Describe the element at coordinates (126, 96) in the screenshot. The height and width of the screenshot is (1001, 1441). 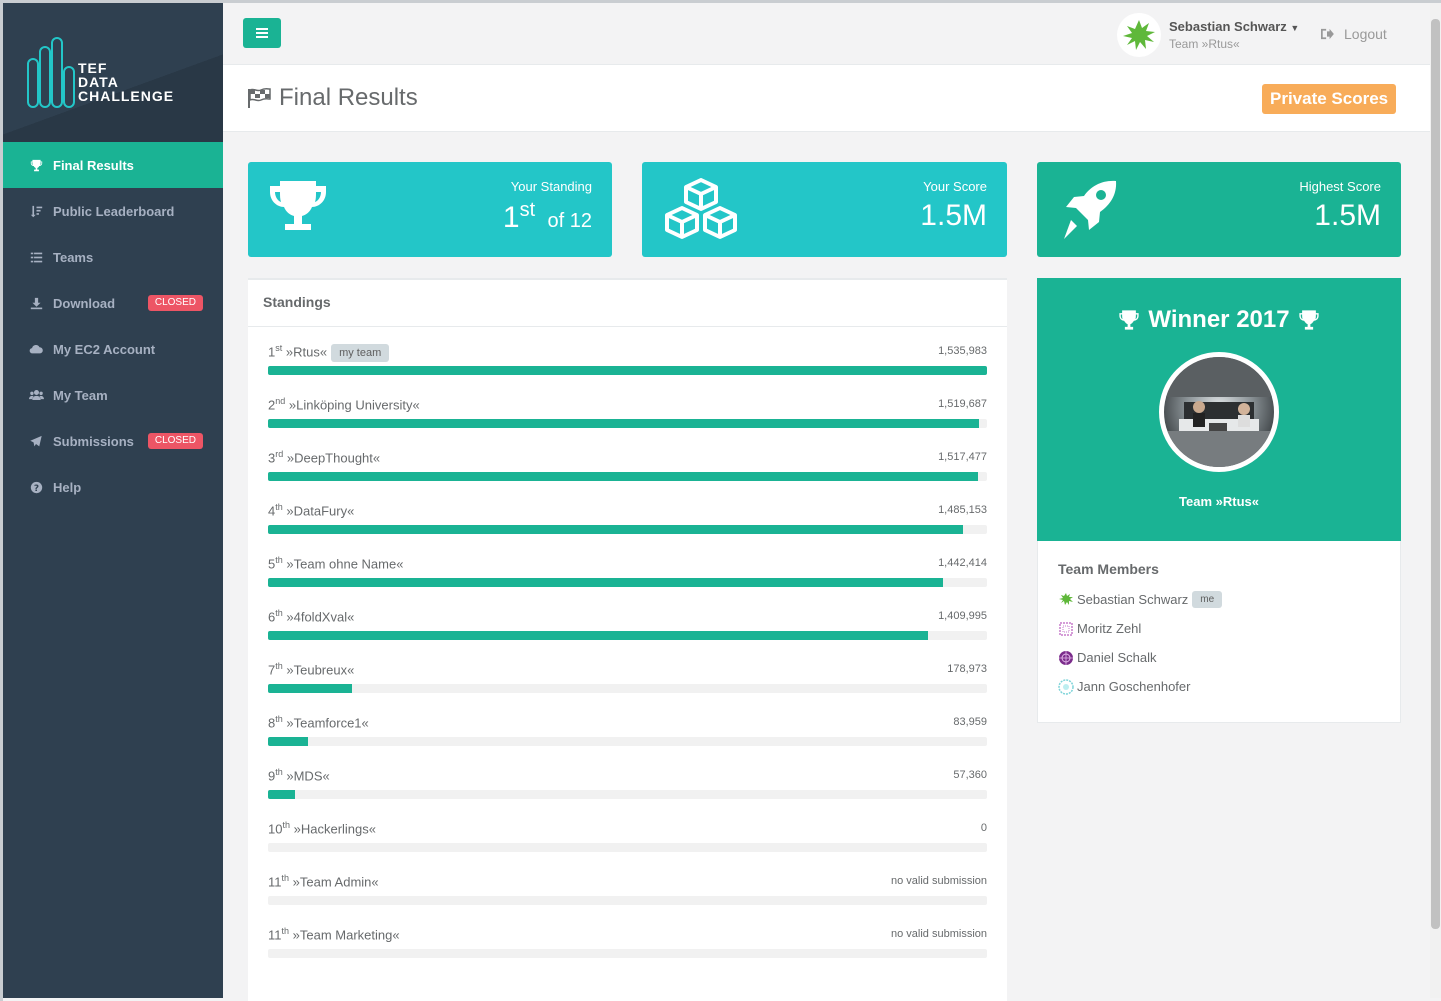
I see `logo-line: CHALLENGE` at that location.